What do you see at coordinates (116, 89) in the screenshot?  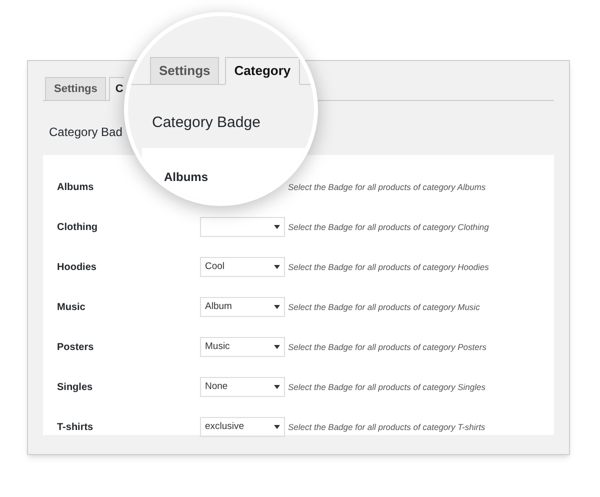 I see `tab: C` at bounding box center [116, 89].